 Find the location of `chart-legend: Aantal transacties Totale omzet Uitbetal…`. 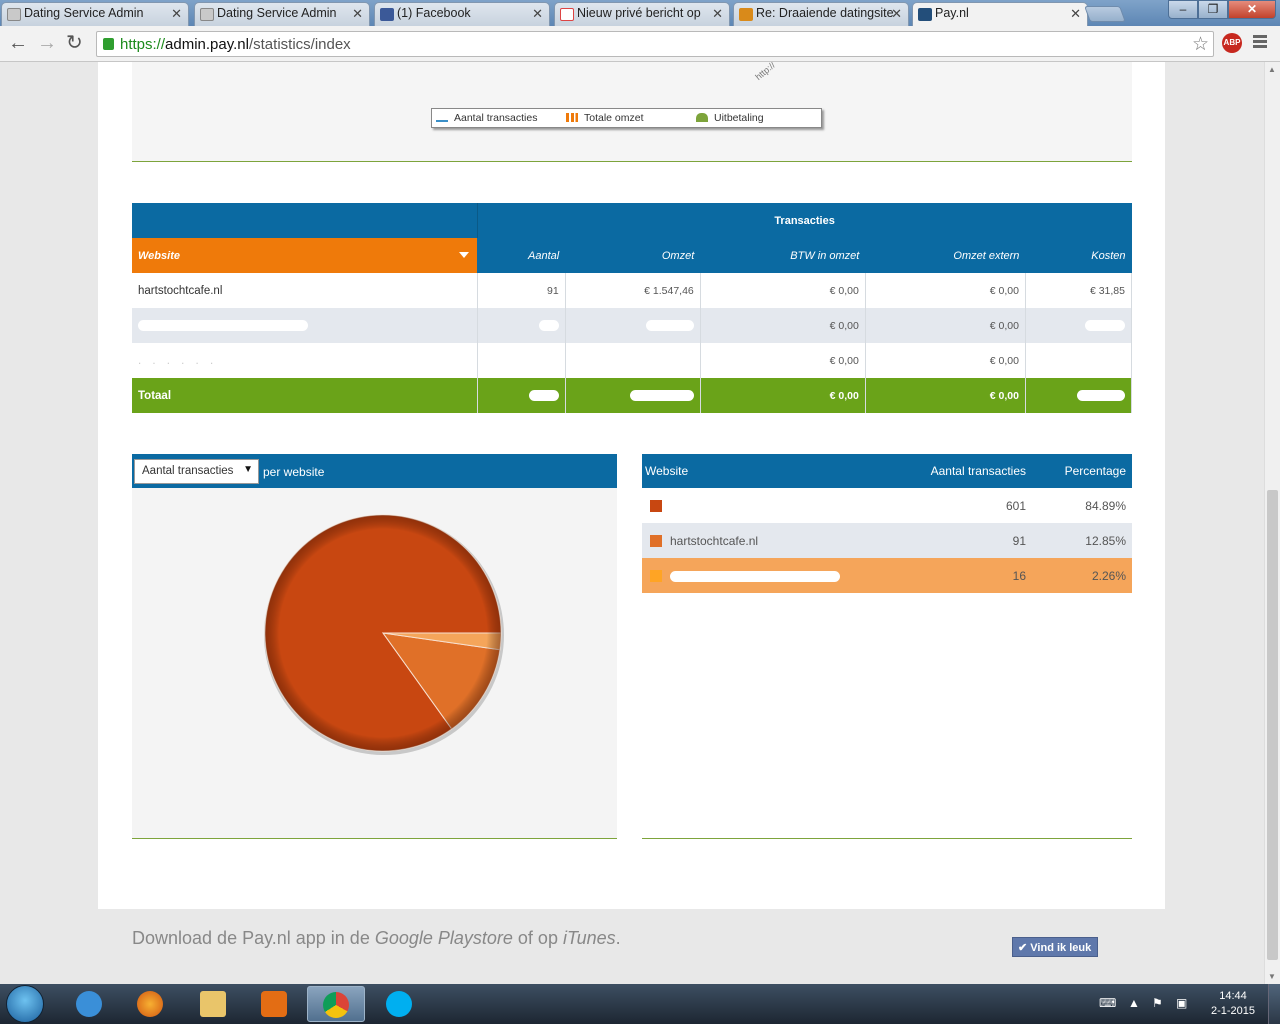

chart-legend: Aantal transacties Totale omzet Uitbetal… is located at coordinates (626, 118).